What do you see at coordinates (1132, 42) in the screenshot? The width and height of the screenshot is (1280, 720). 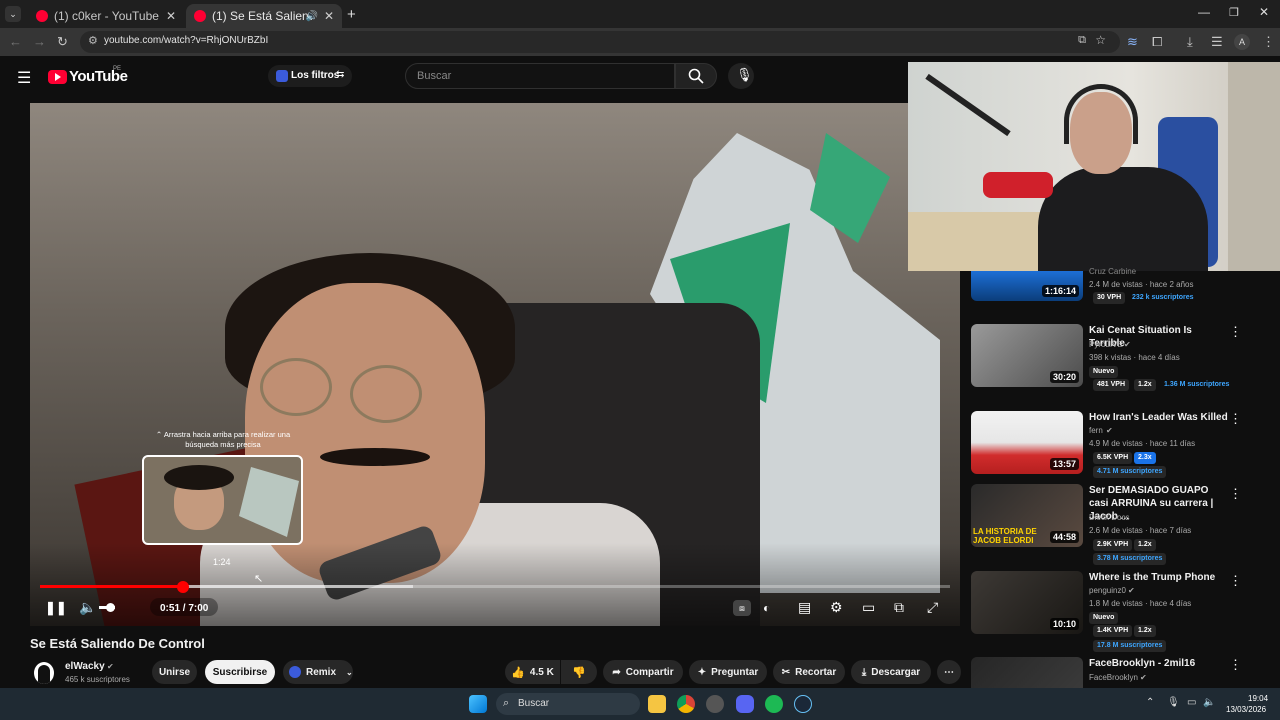 I see `extension-wave-icon: ≋` at bounding box center [1132, 42].